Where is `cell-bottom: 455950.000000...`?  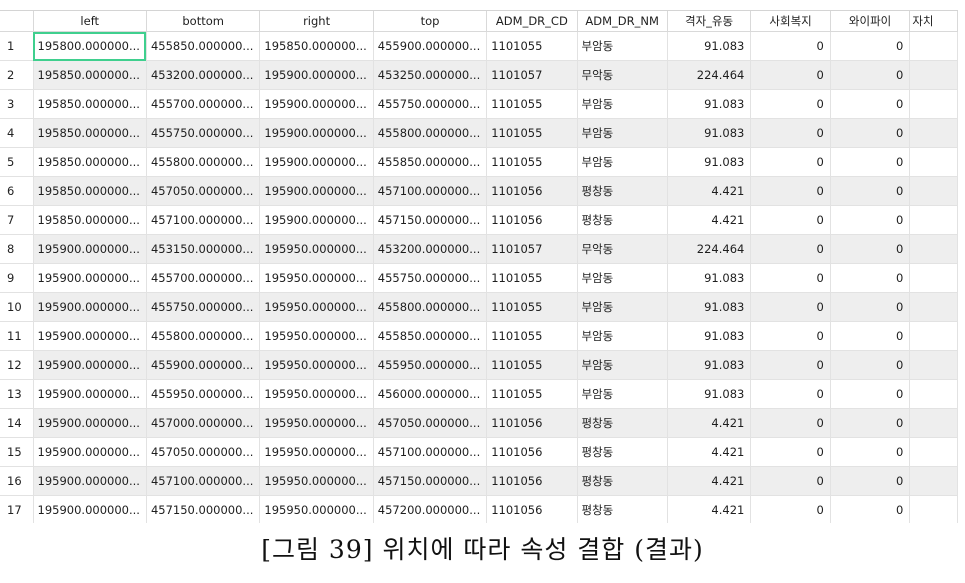
cell-bottom: 455950.000000... is located at coordinates (203, 394).